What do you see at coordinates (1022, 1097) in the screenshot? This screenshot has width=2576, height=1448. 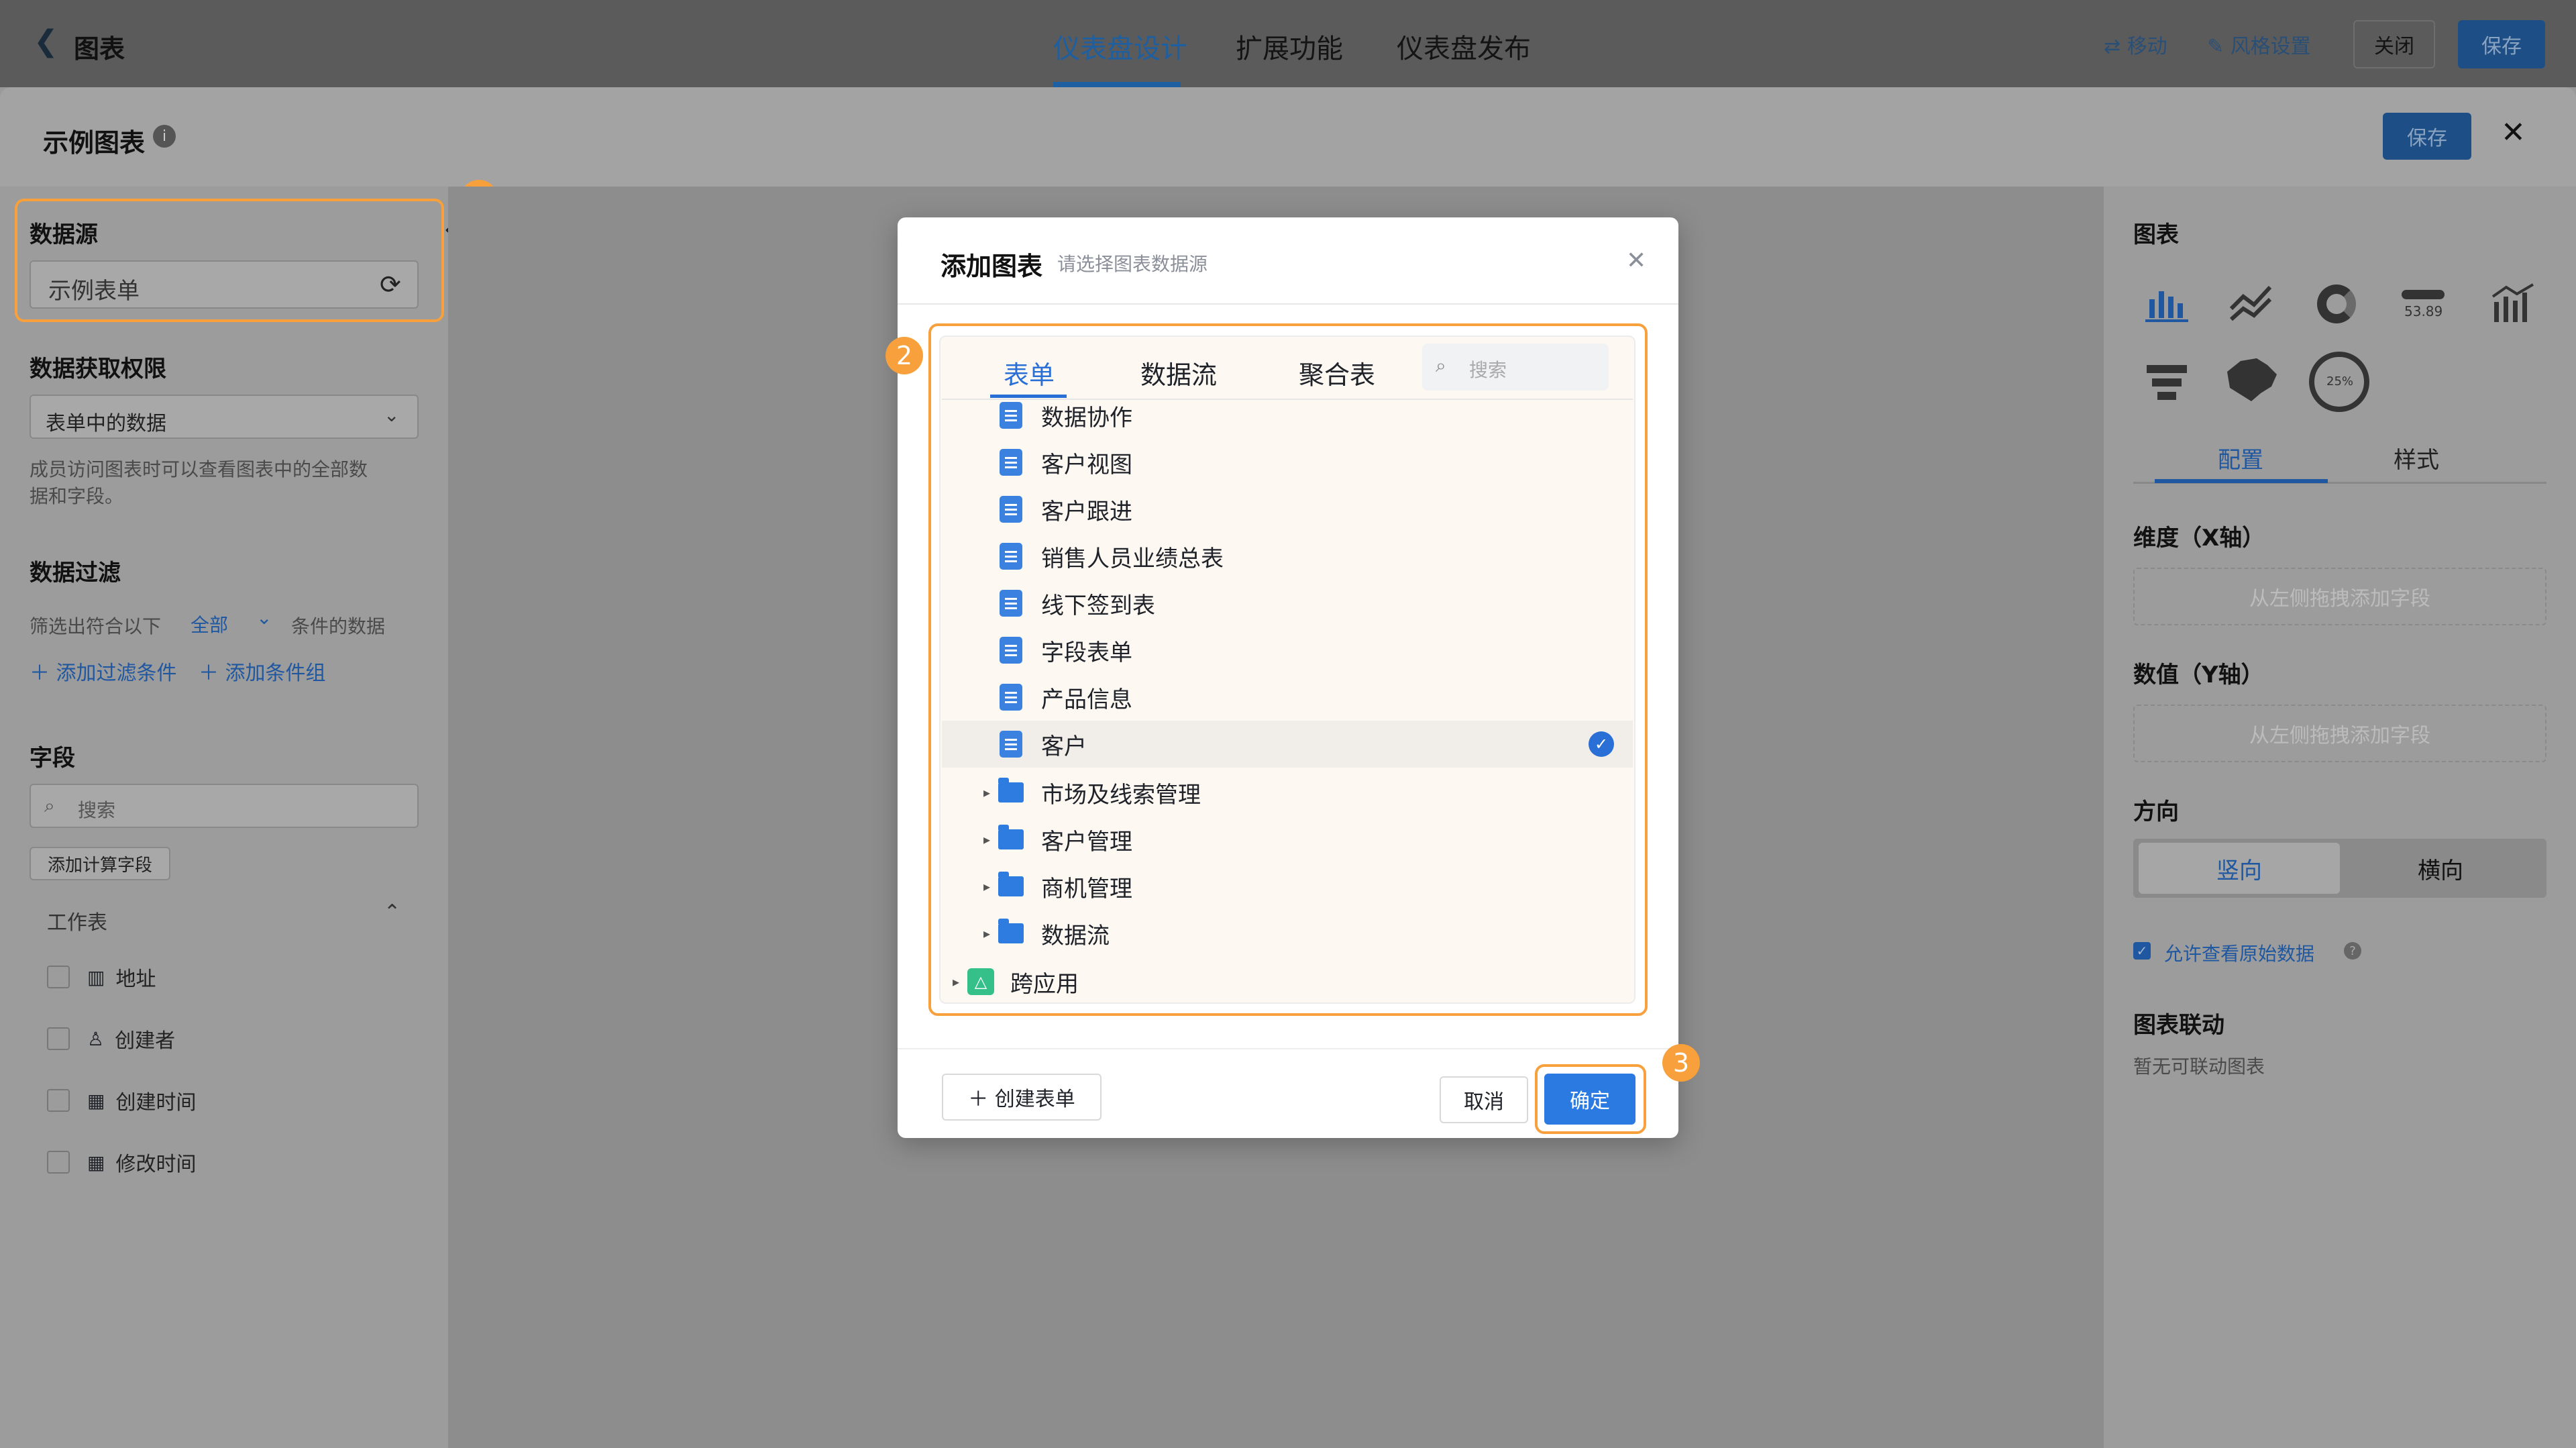 I see `create-form-button: ＋ 创建表单` at bounding box center [1022, 1097].